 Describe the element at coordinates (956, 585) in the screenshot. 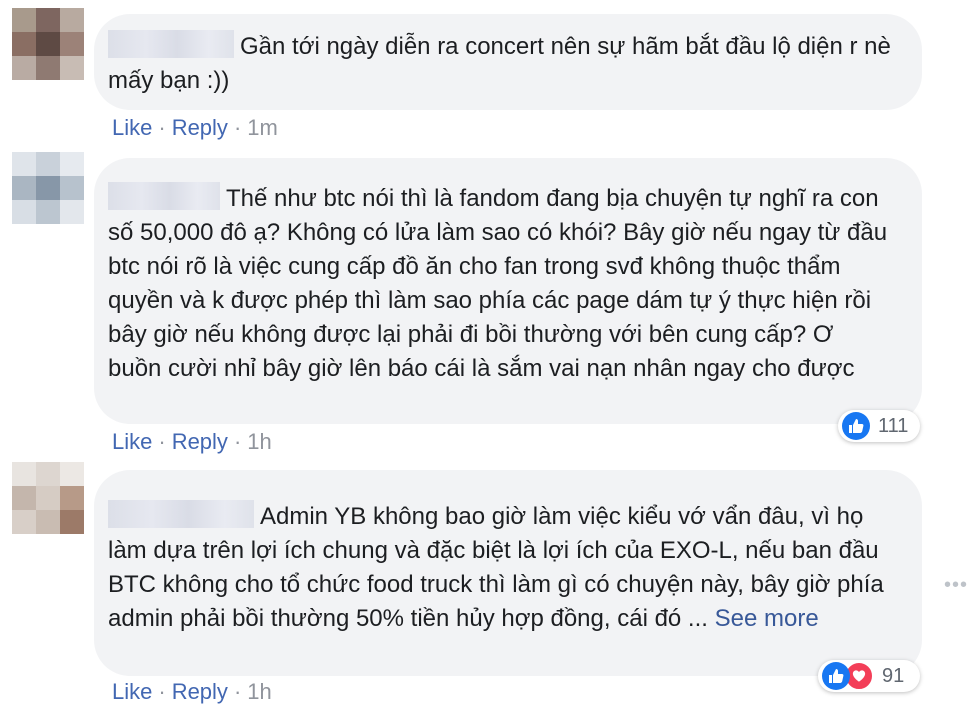

I see `more-options-icon: •••` at that location.